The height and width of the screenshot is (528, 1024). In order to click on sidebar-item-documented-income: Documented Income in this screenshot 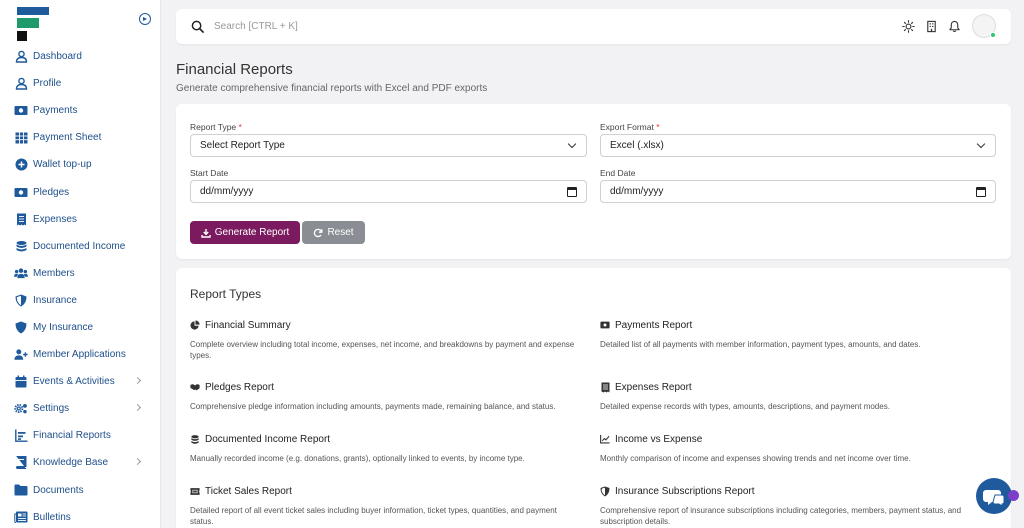, I will do `click(80, 246)`.